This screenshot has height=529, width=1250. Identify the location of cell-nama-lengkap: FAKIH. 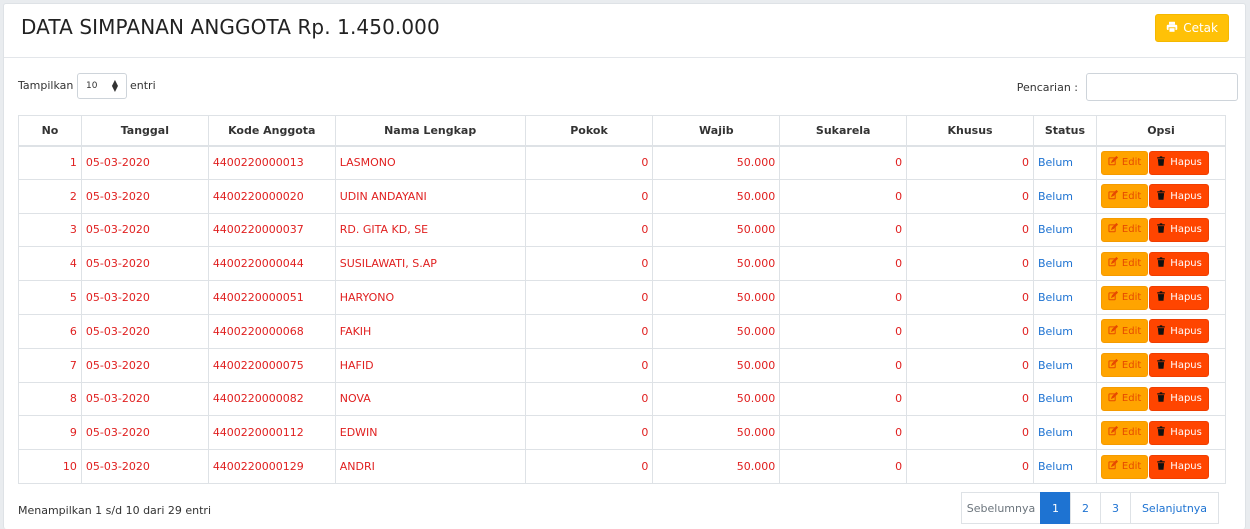
(430, 331).